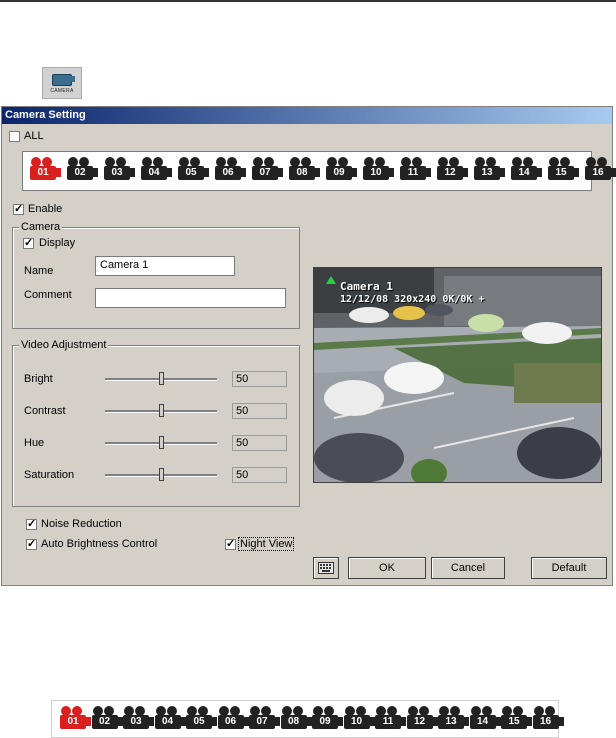 Image resolution: width=616 pixels, height=738 pixels. Describe the element at coordinates (57, 243) in the screenshot. I see `display-label: Display` at that location.